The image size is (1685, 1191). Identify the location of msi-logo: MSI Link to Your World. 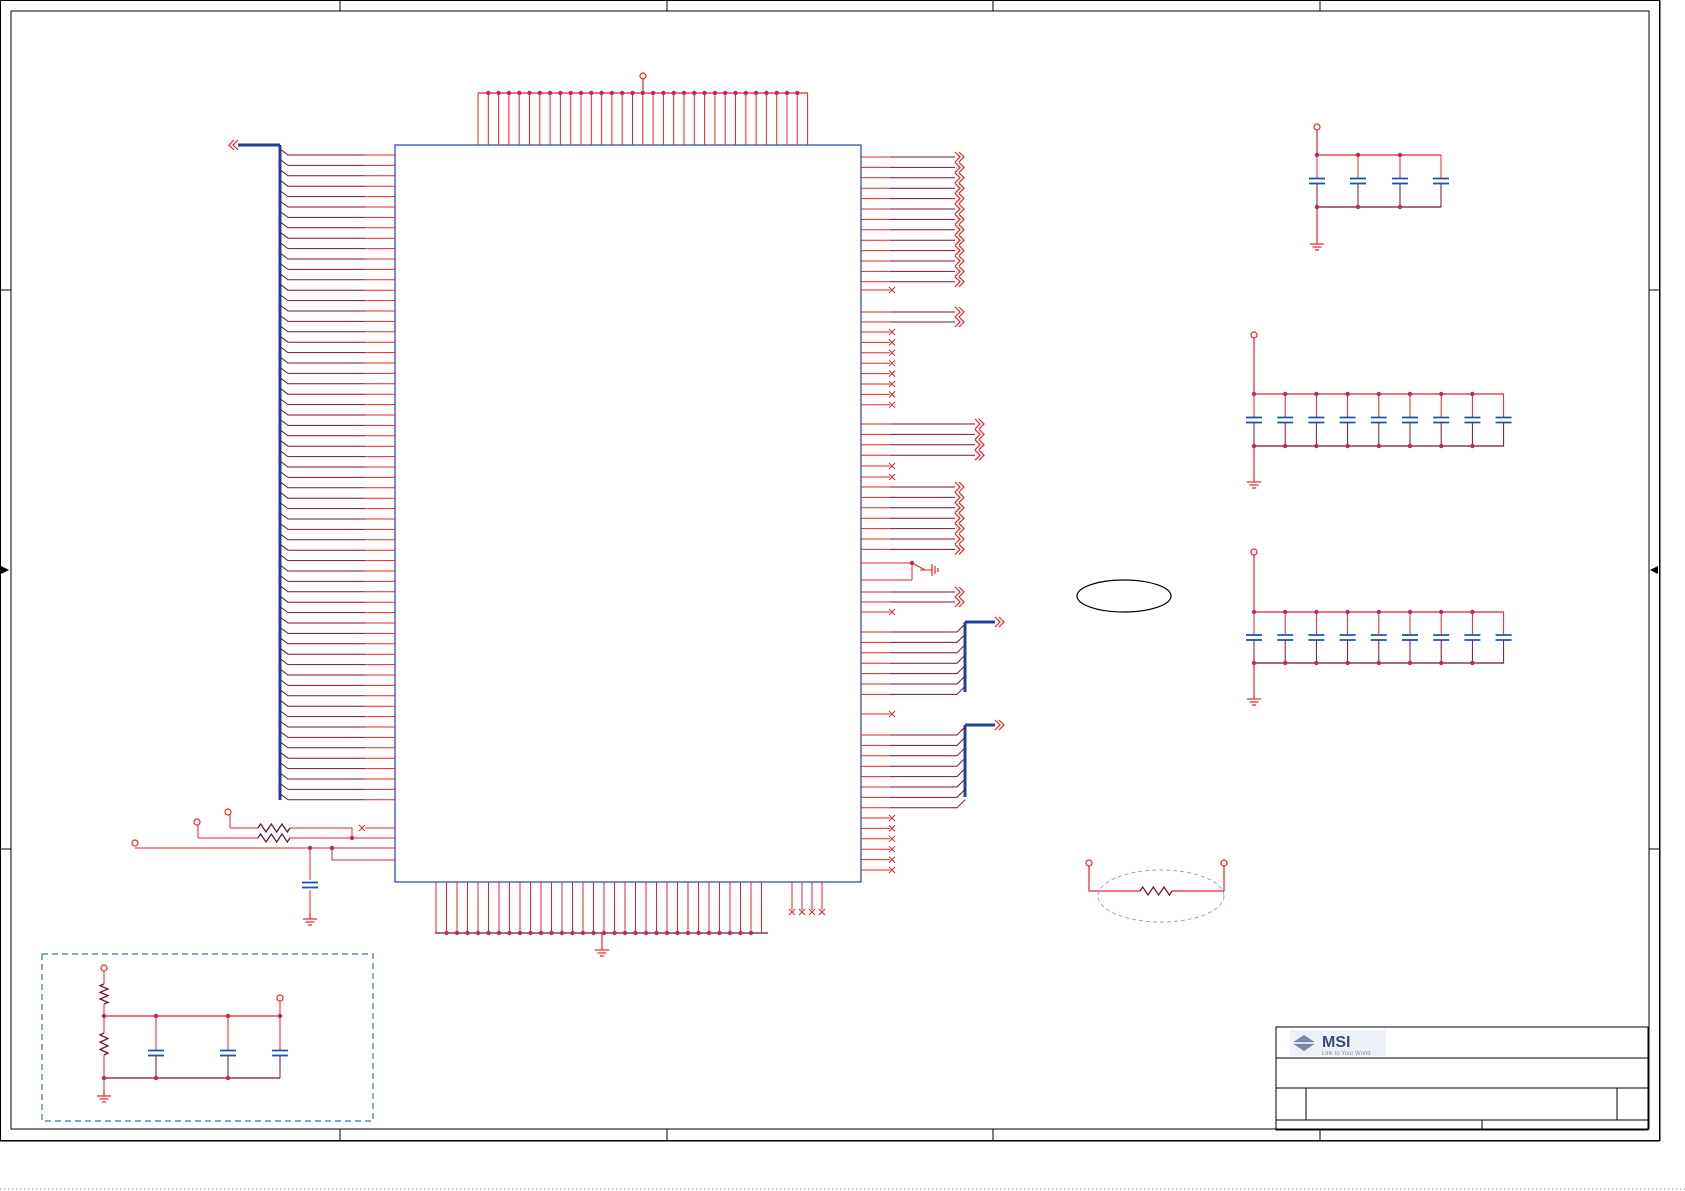
(1338, 1043).